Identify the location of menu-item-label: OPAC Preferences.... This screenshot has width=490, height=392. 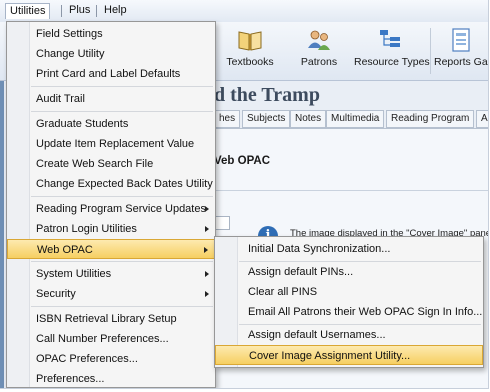
(87, 359).